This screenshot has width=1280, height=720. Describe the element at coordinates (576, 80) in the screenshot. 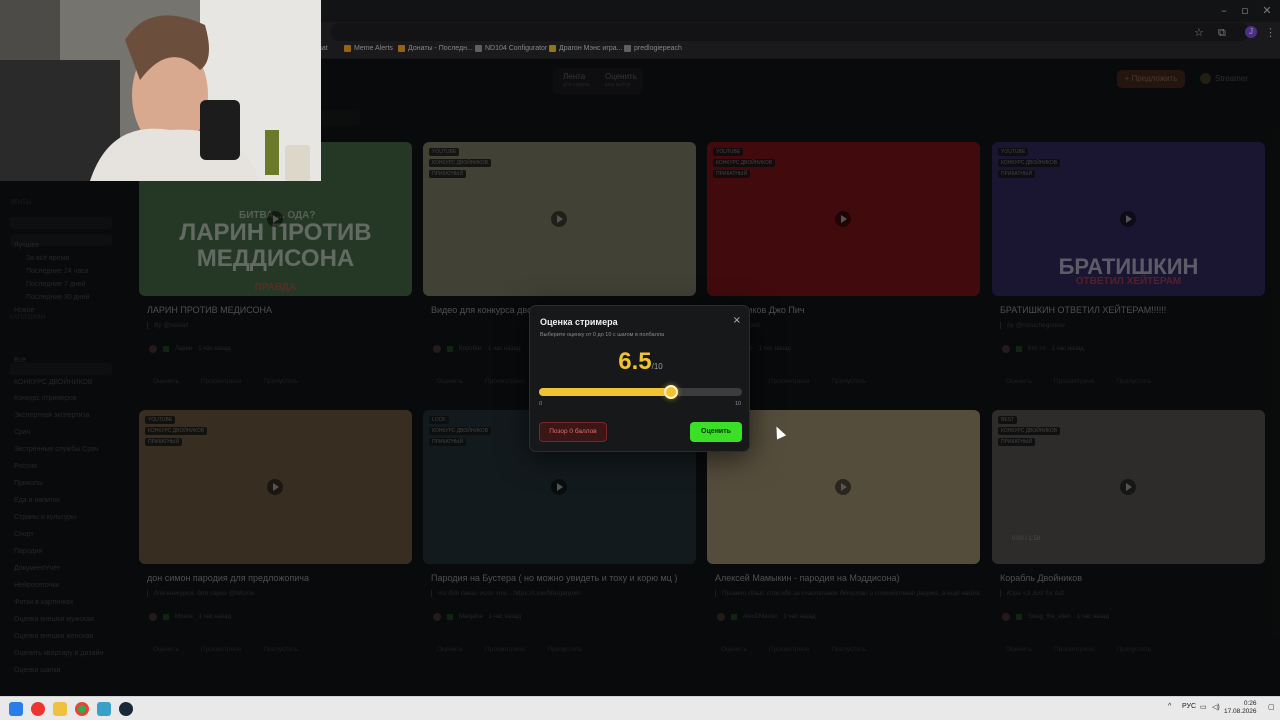

I see `tab-feed: Лента для стрима` at that location.